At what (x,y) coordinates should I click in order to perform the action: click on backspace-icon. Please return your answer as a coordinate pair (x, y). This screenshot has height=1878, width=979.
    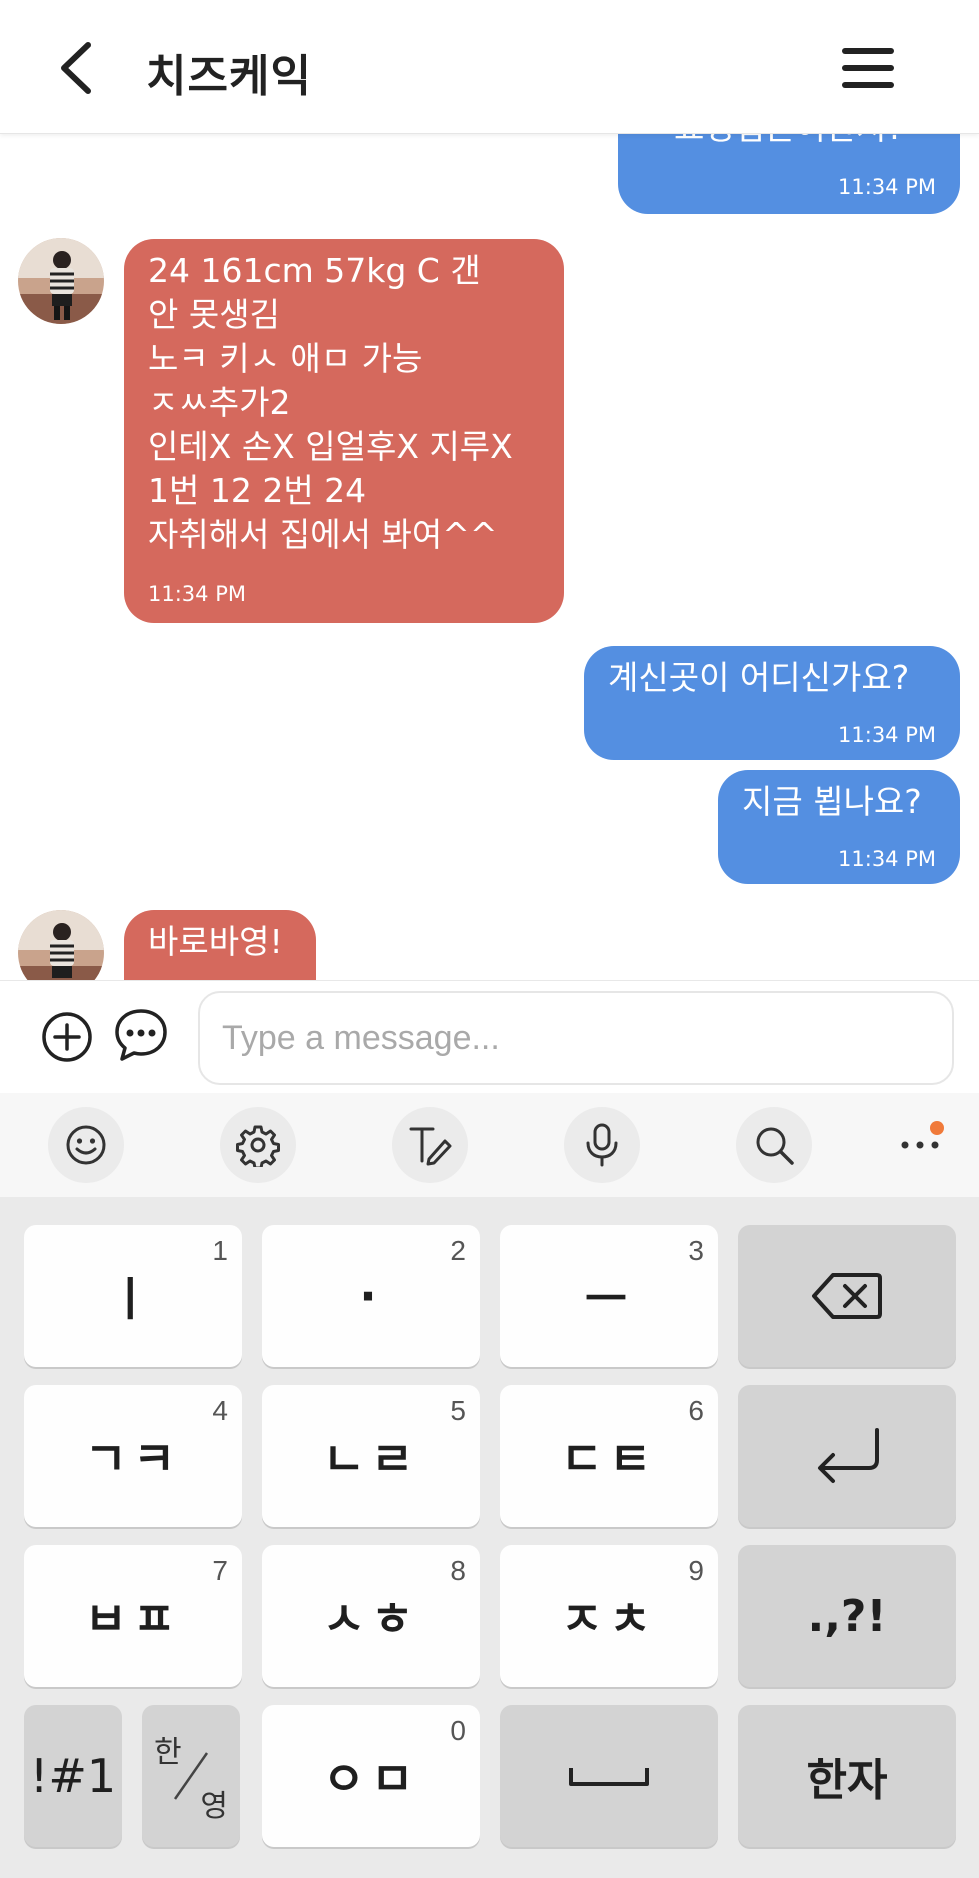
    Looking at the image, I should click on (847, 1296).